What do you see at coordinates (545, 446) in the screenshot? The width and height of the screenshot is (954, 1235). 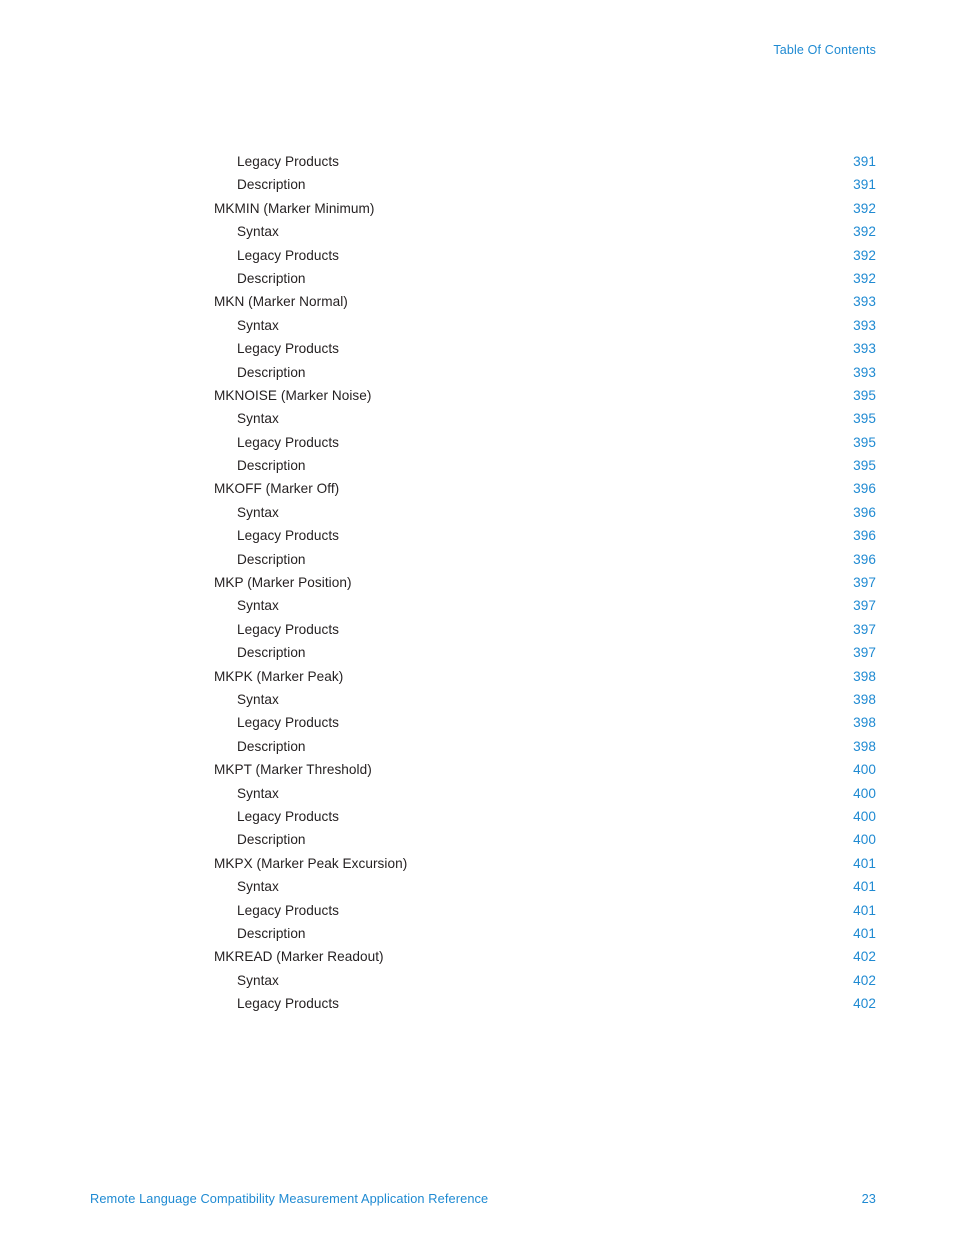 I see `toc-entry: Legacy Products 395` at bounding box center [545, 446].